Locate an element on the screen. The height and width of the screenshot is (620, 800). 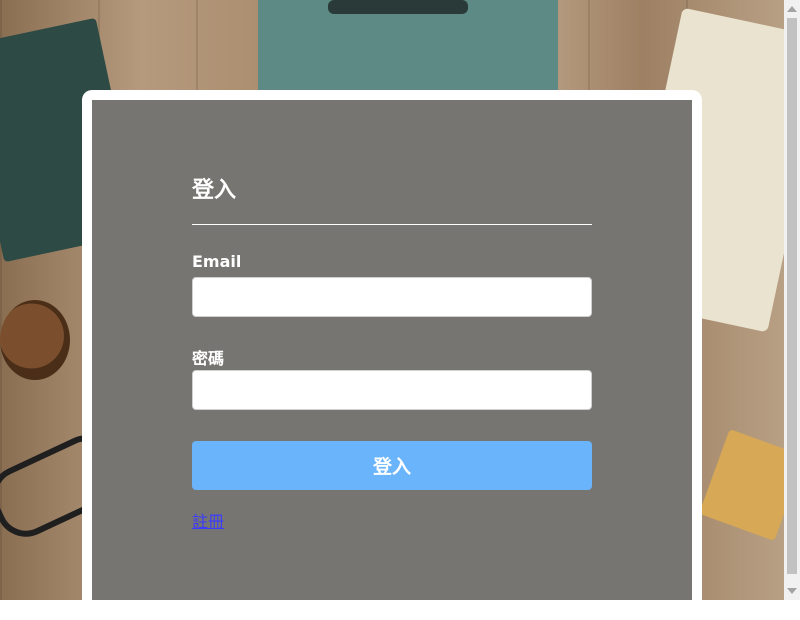
scroll-down-icon is located at coordinates (792, 591).